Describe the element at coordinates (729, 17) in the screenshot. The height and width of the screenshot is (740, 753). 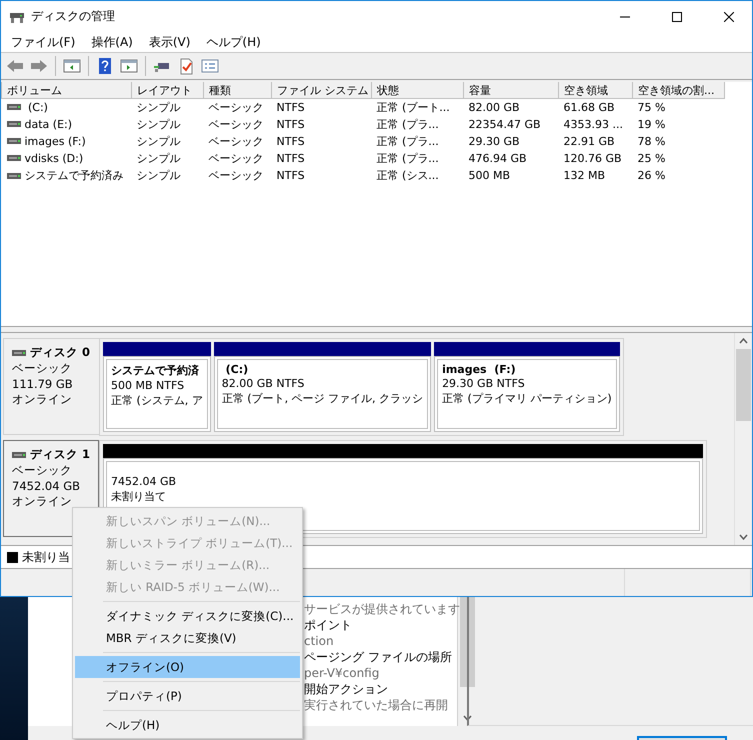
I see `close-icon` at that location.